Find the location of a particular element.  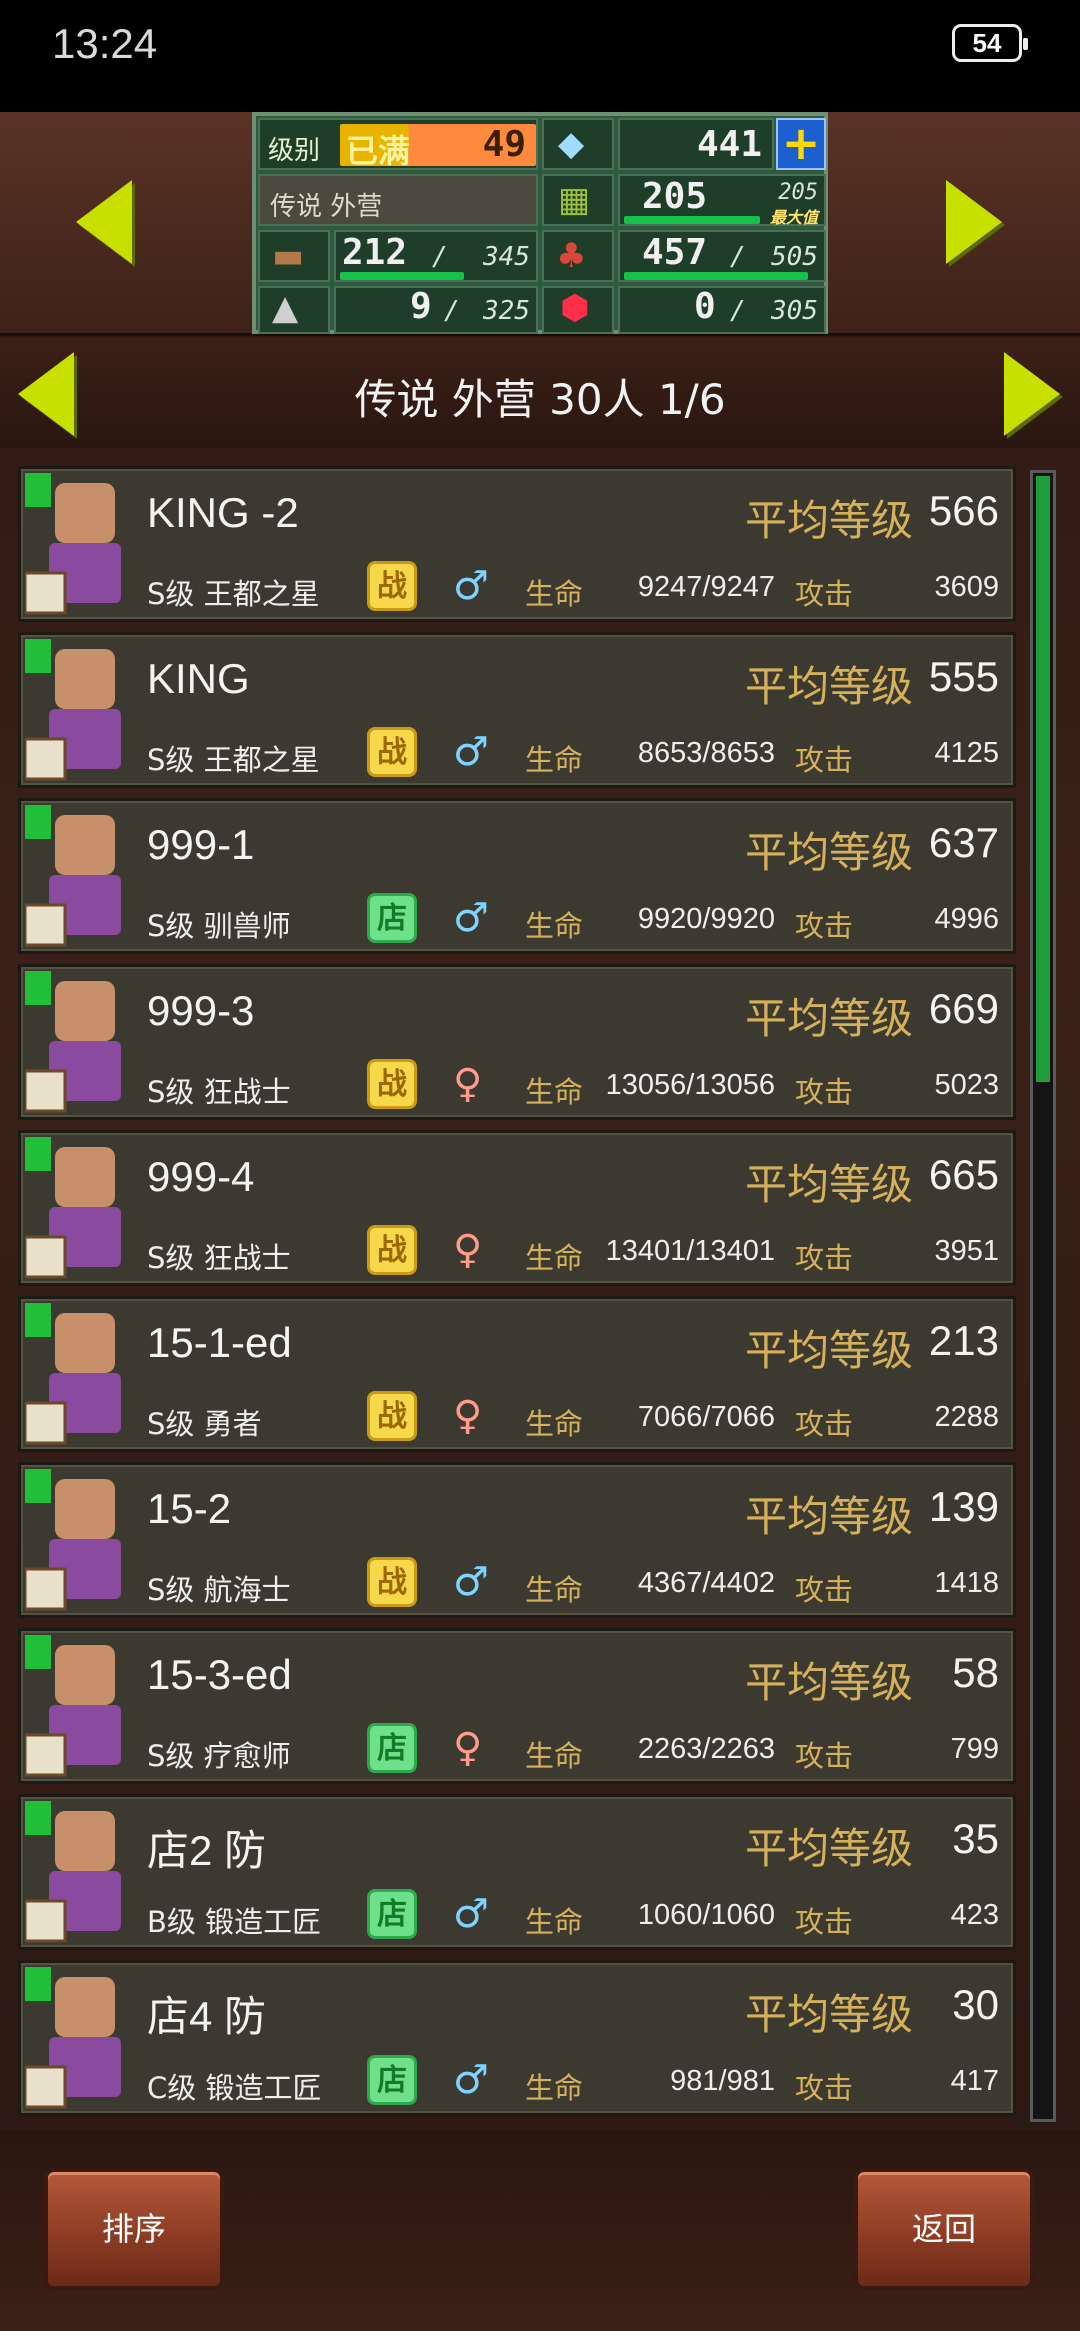

character-name: 15-1-ed is located at coordinates (219, 1342).